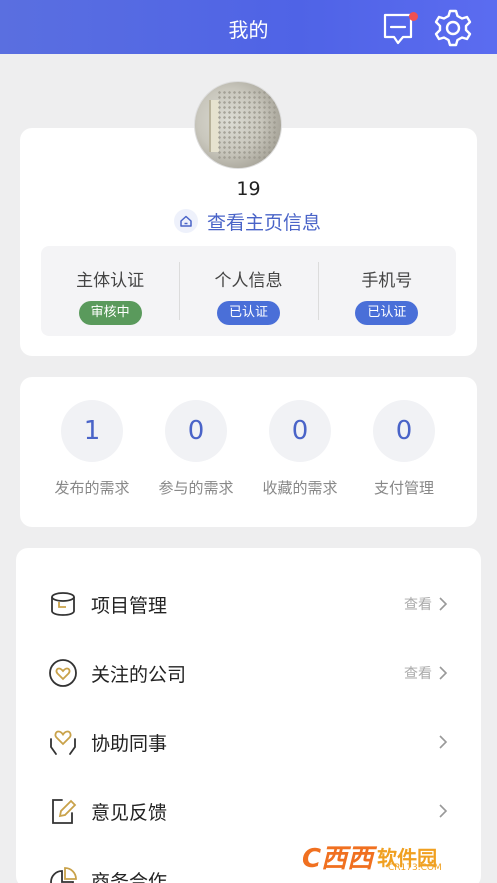  Describe the element at coordinates (139, 674) in the screenshot. I see `menu-label: 关注的公司` at that location.